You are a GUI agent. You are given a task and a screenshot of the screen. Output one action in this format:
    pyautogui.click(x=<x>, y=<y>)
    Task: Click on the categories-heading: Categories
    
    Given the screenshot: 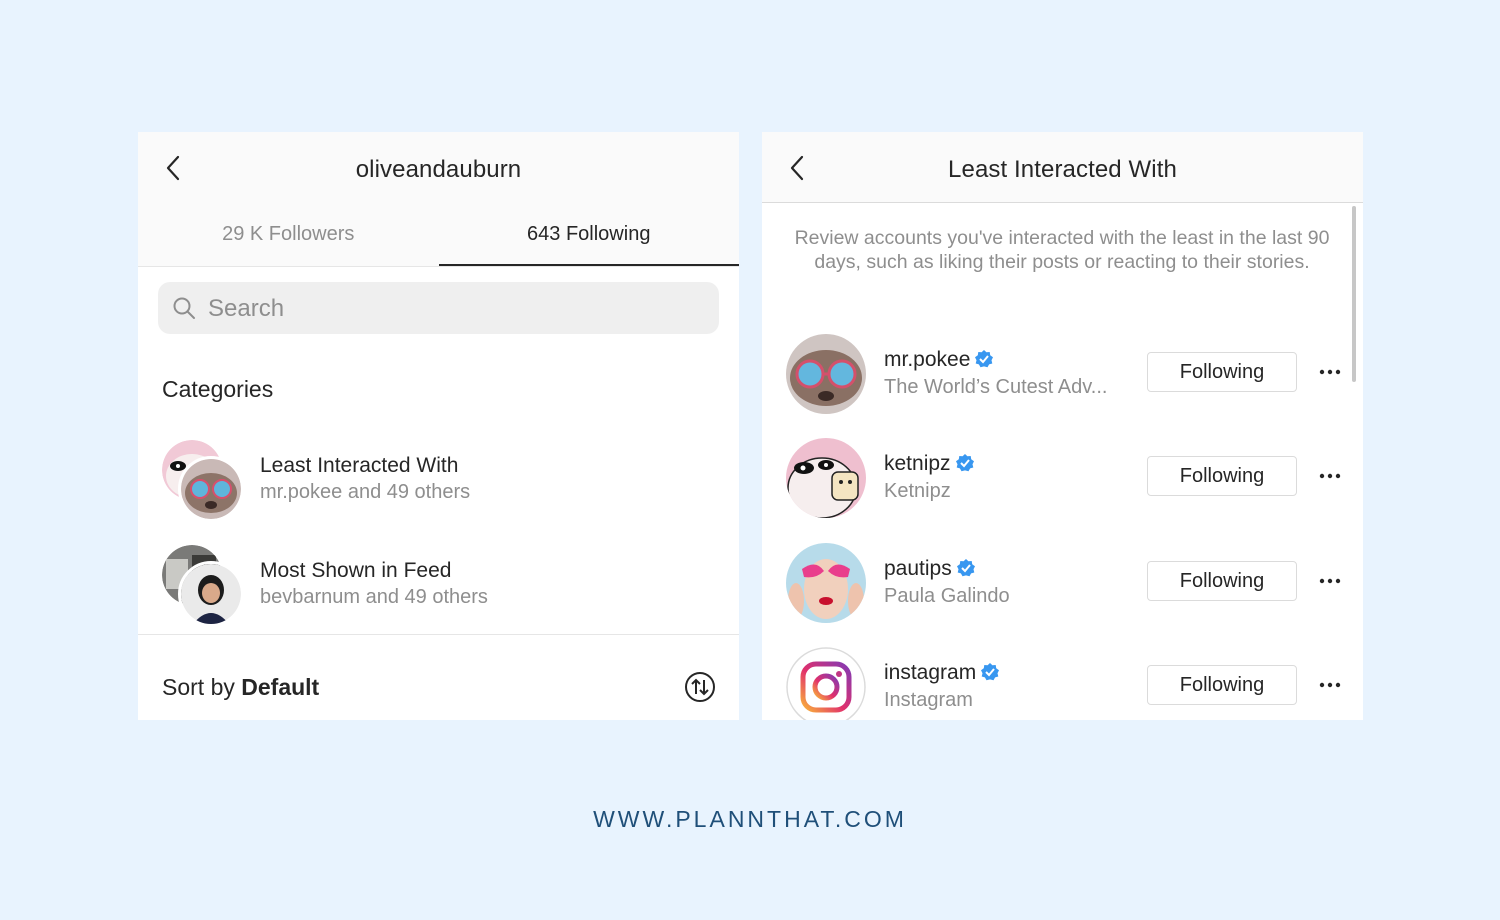 What is the action you would take?
    pyautogui.click(x=218, y=389)
    